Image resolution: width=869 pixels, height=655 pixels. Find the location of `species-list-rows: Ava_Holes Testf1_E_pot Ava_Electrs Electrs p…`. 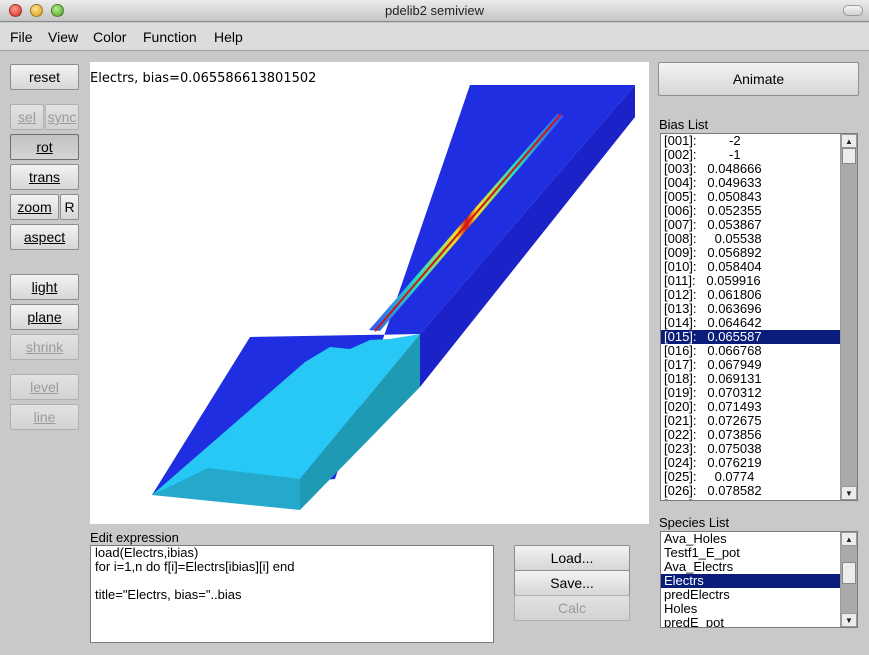

species-list-rows: Ava_Holes Testf1_E_pot Ava_Electrs Electrs p… is located at coordinates (750, 580).